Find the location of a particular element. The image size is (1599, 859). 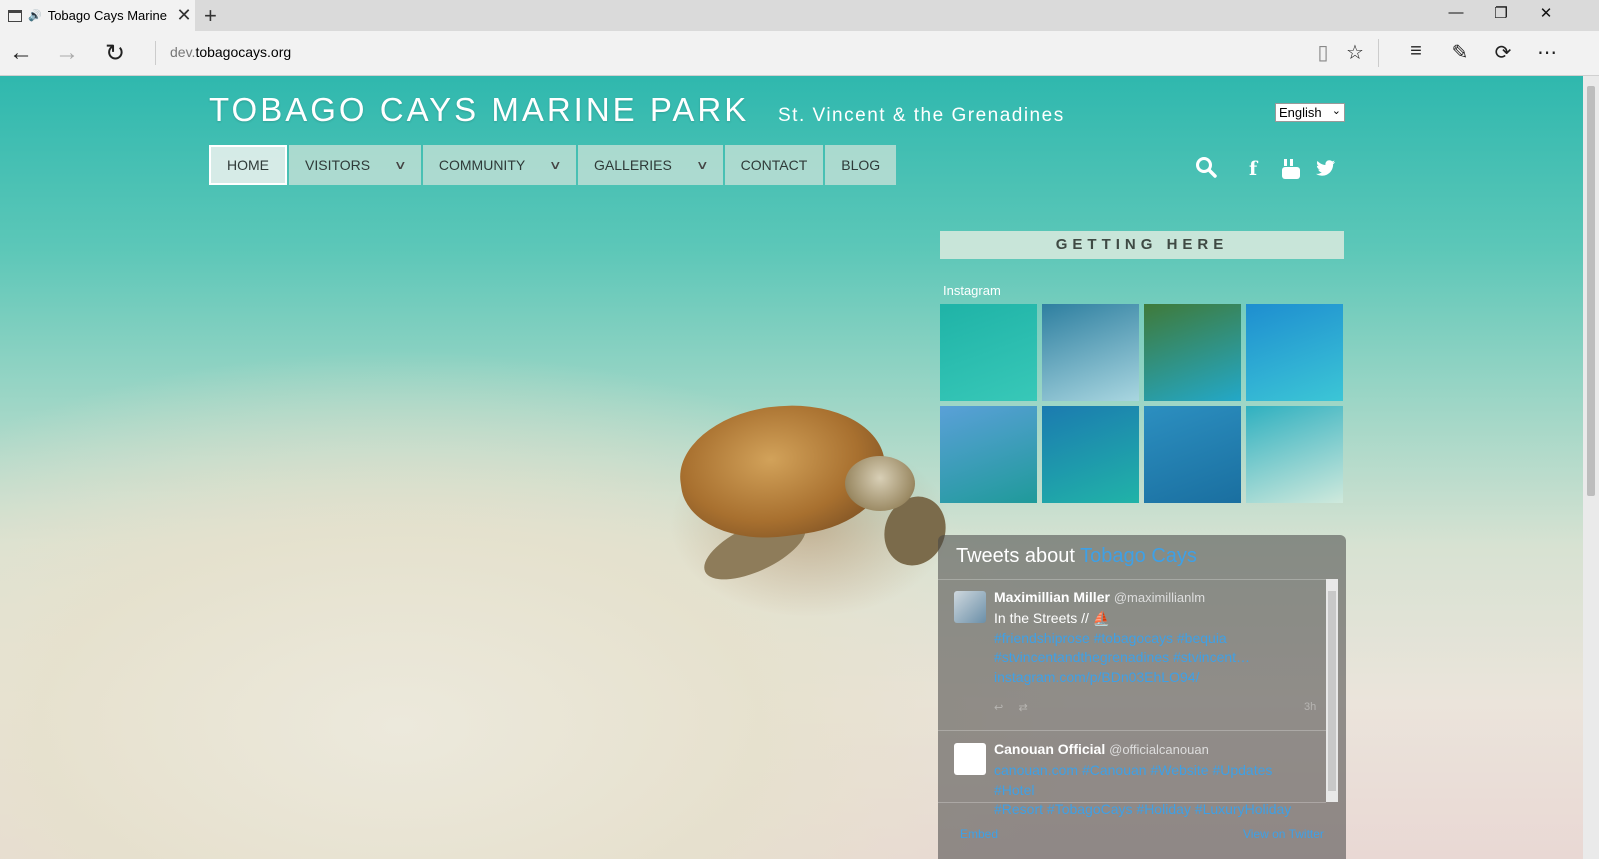

youtube-icon is located at coordinates (1291, 172).